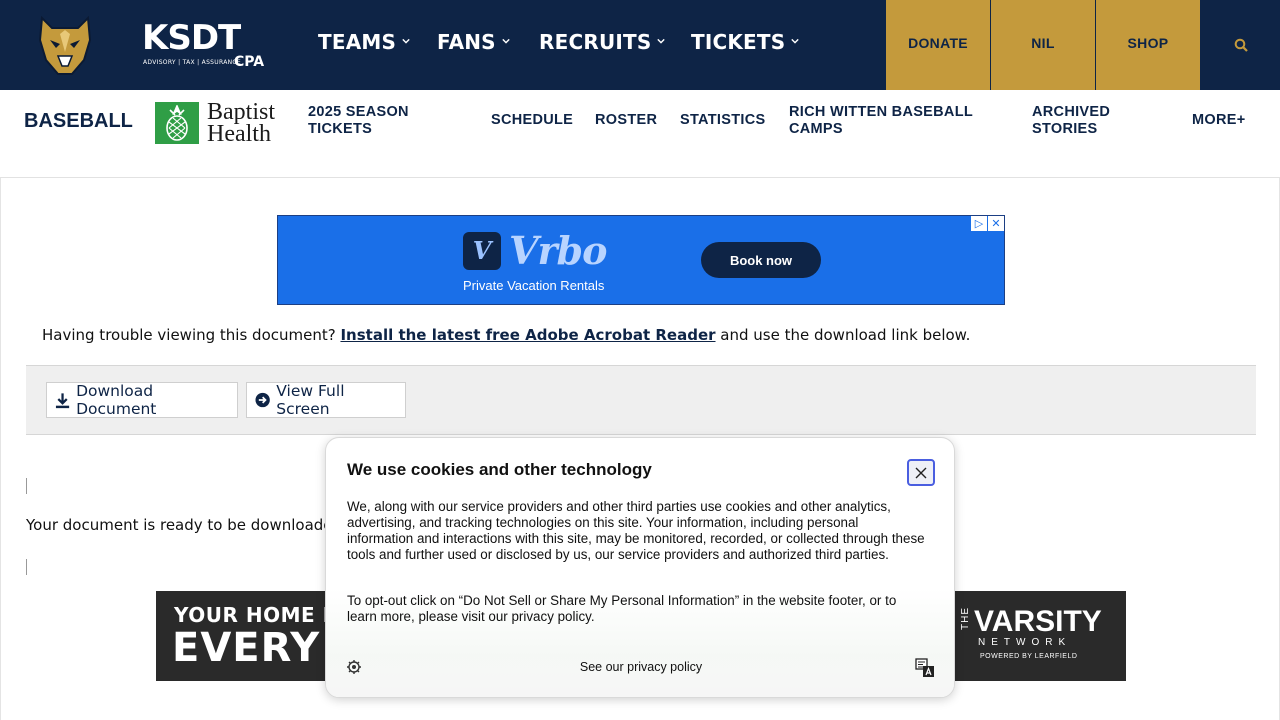 This screenshot has width=1280, height=720. Describe the element at coordinates (738, 42) in the screenshot. I see `nav-tickets-label: TICKETS` at that location.